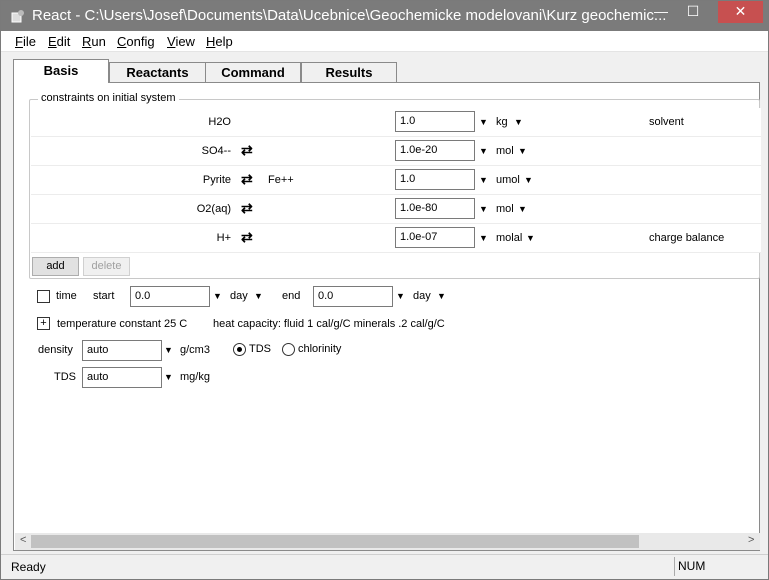 The width and height of the screenshot is (769, 580). Describe the element at coordinates (335, 541) in the screenshot. I see `scroll-thumb` at that location.